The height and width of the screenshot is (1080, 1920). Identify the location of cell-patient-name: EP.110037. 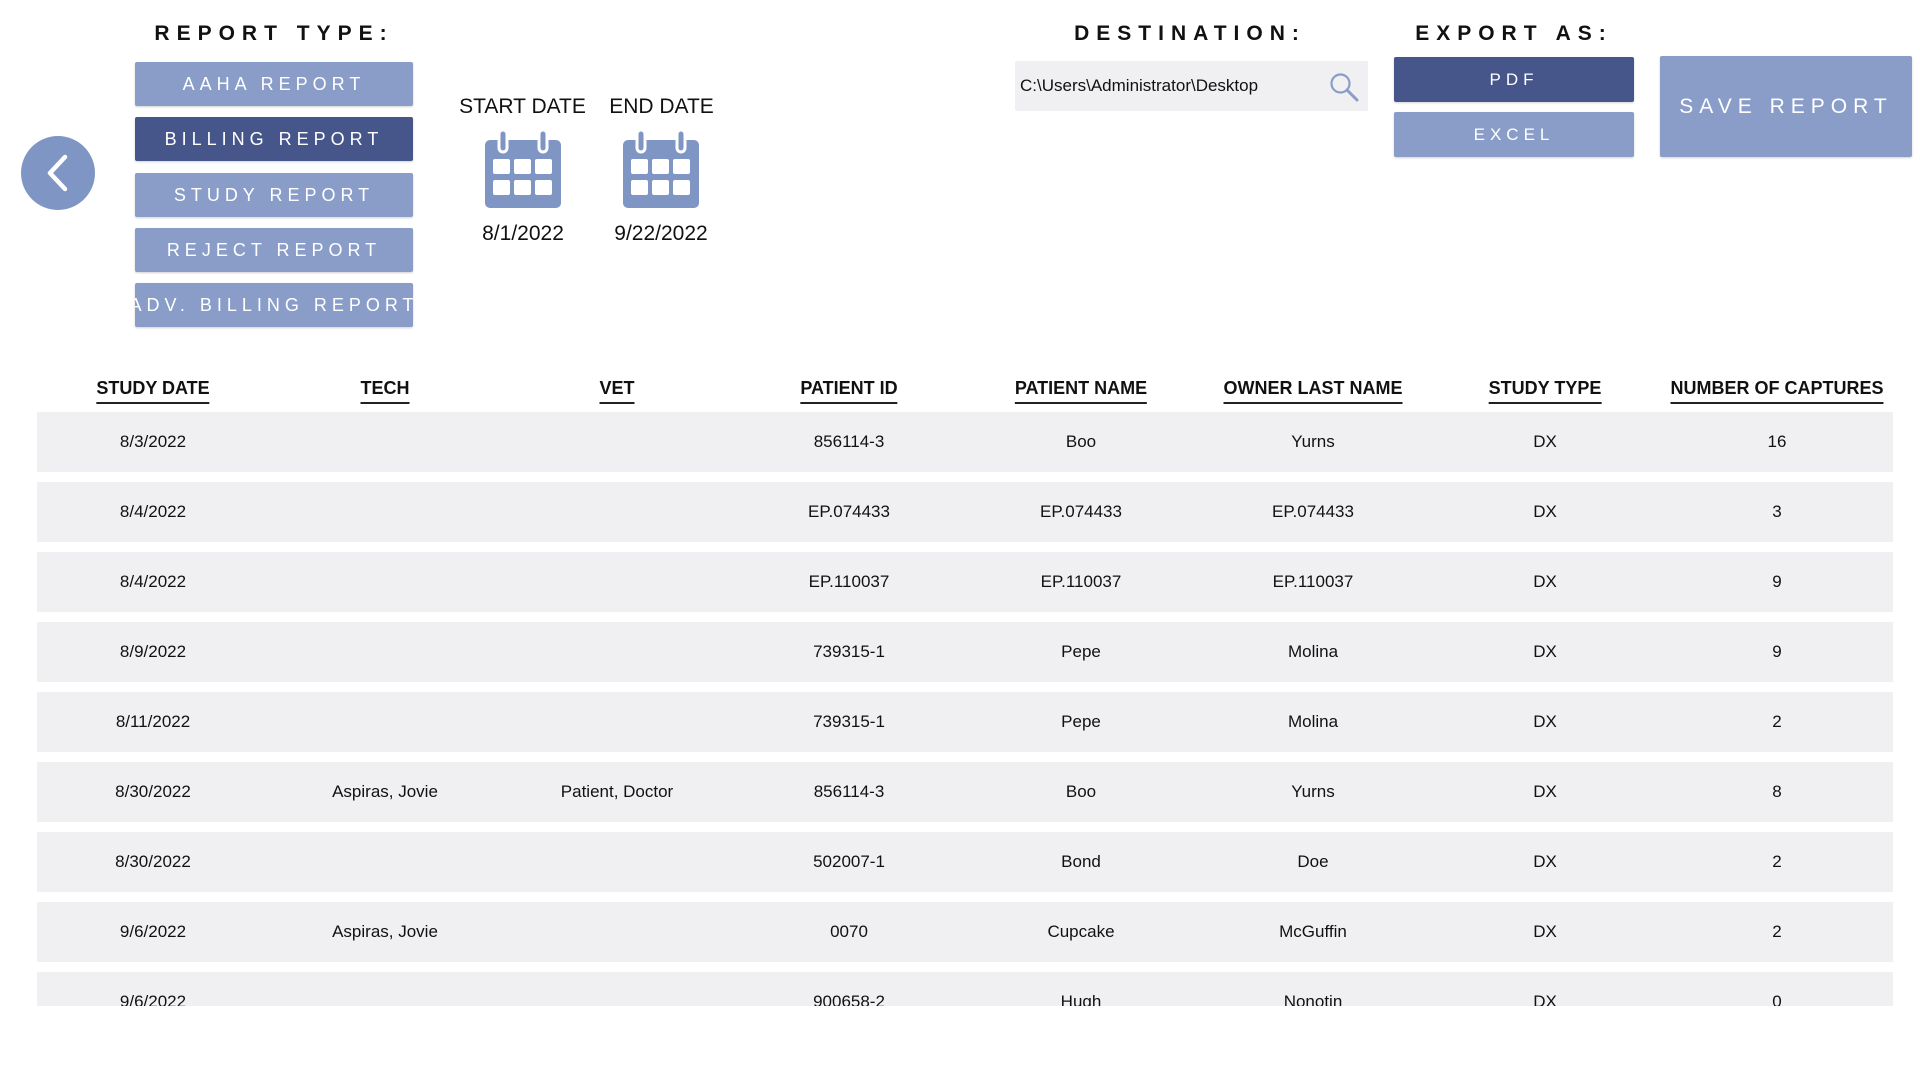
(1081, 581).